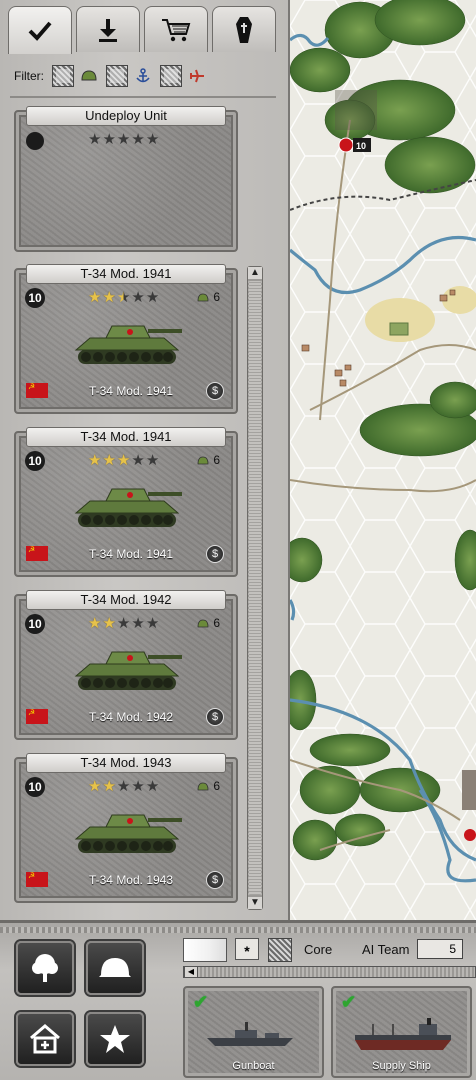  I want to click on card-title: T-34 Mod. 1943, so click(126, 763).